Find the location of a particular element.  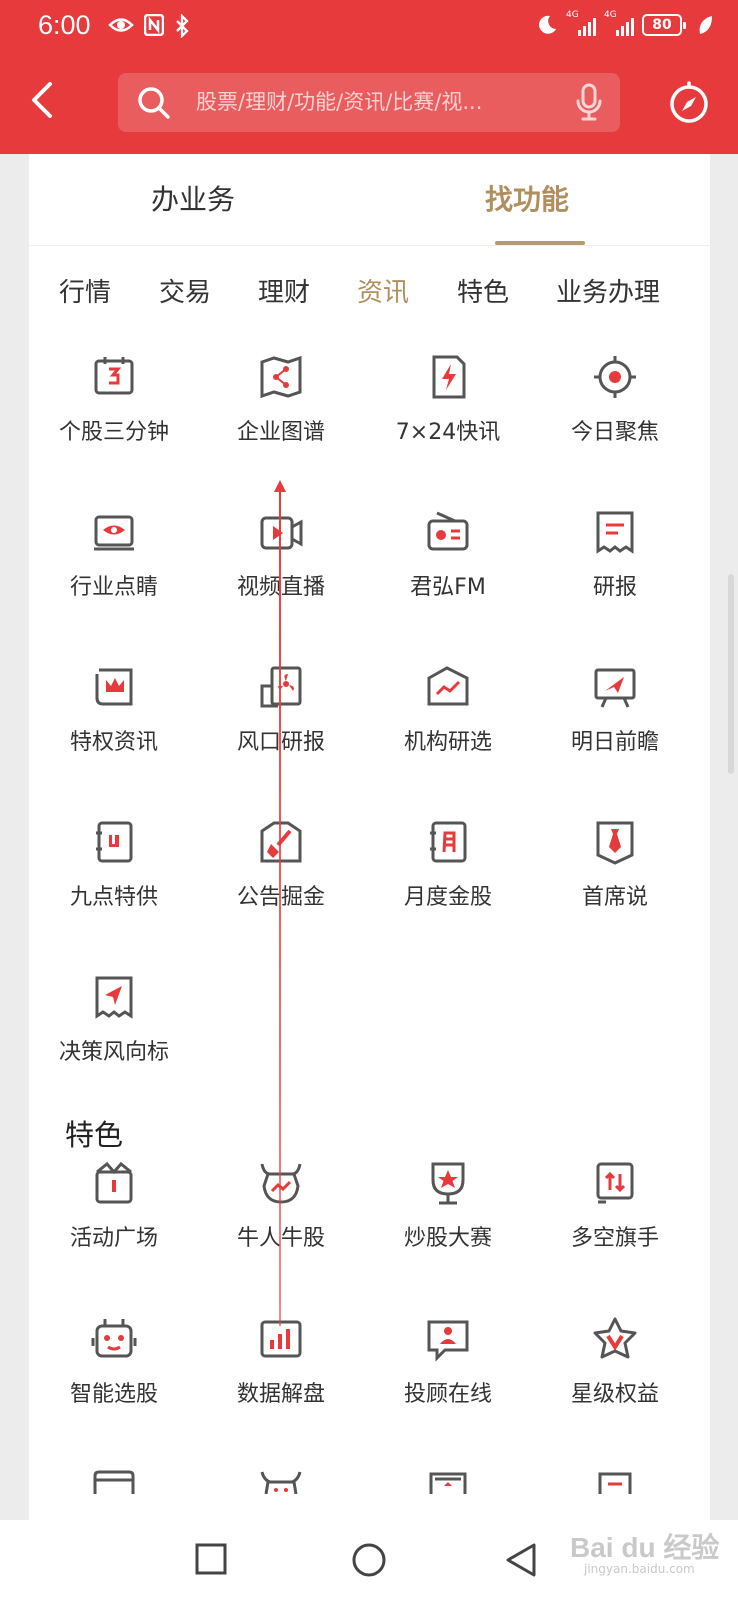

grid-item-long-short-flag: 多空旗手 is located at coordinates (615, 1215).